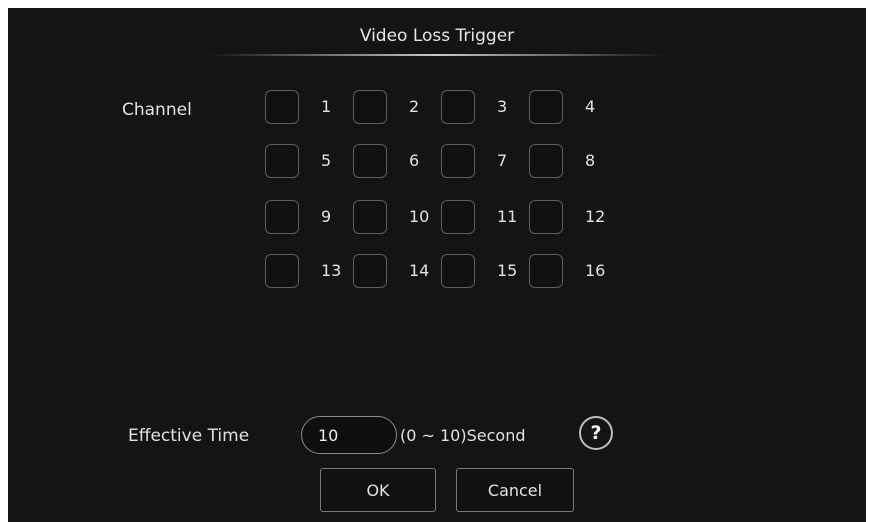 This screenshot has width=870, height=522. What do you see at coordinates (590, 106) in the screenshot?
I see `channel-number-label: 4` at bounding box center [590, 106].